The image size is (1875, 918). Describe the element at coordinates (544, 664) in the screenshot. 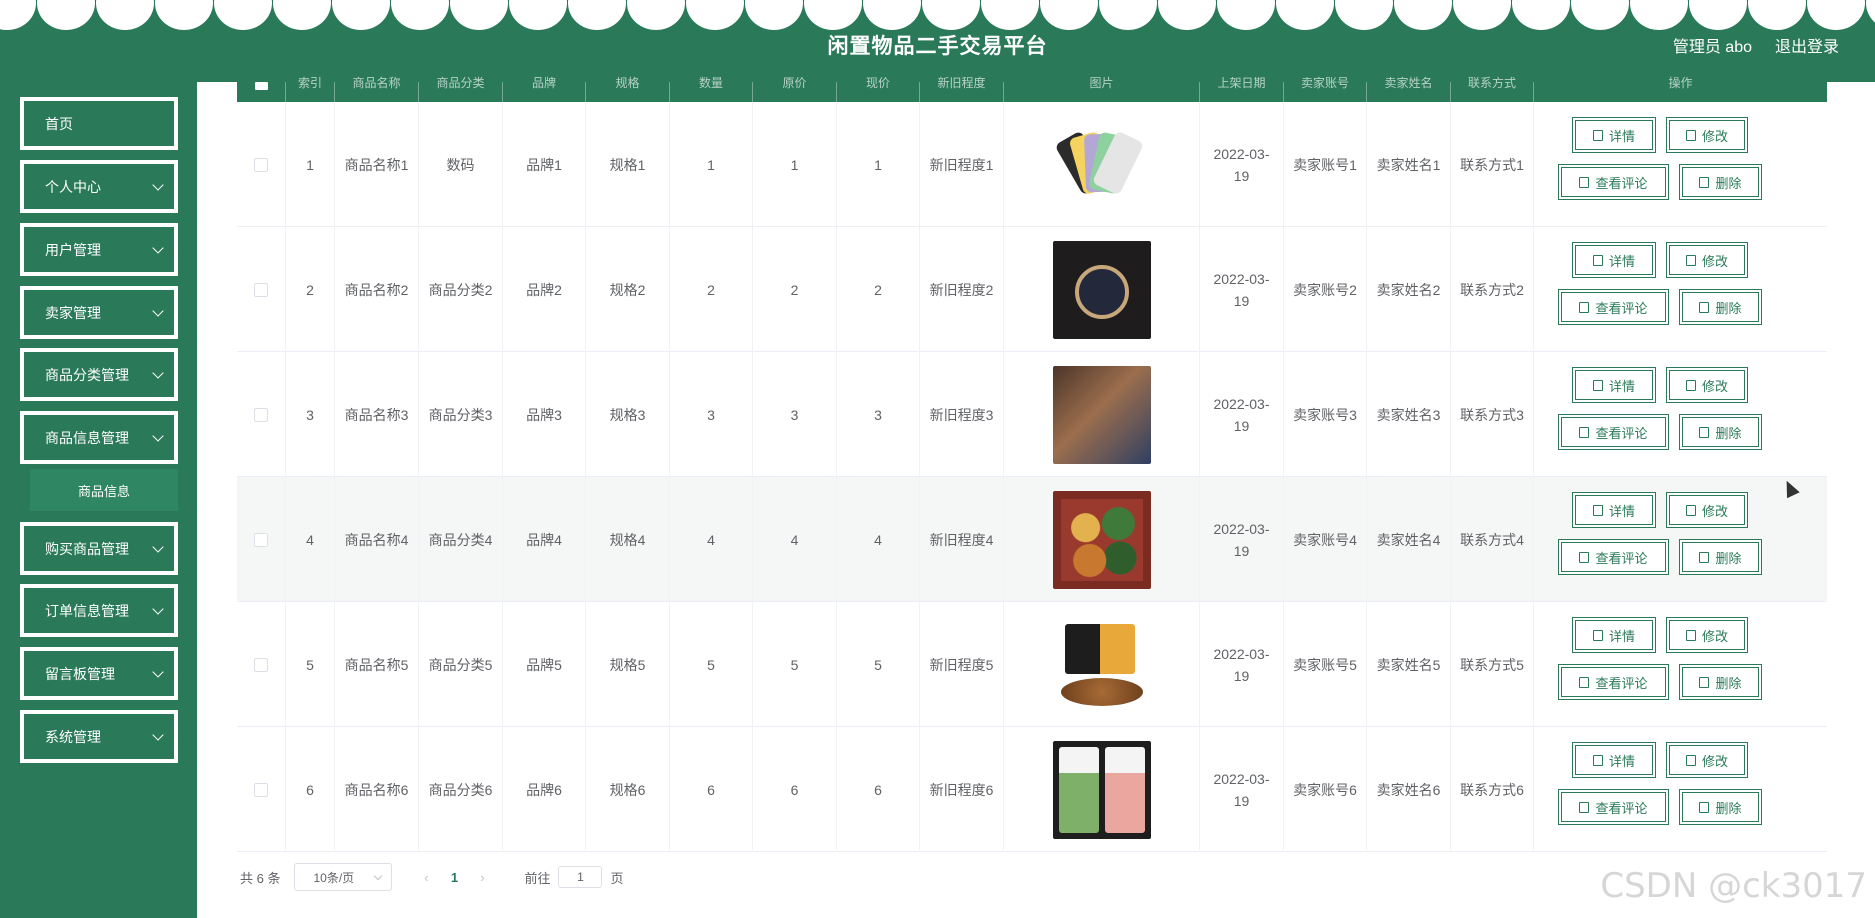

I see `cell-brand: 品牌5` at that location.